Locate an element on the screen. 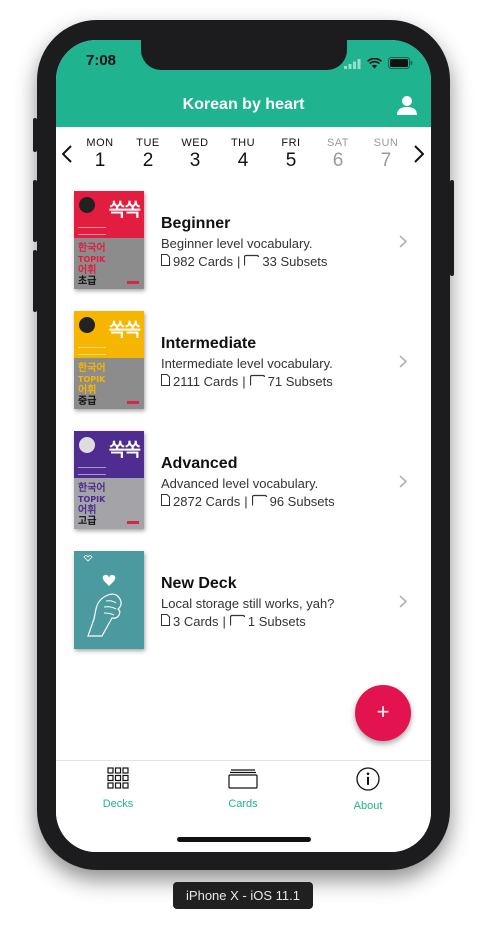 The width and height of the screenshot is (487, 935). deck-name: Advanced is located at coordinates (199, 463).